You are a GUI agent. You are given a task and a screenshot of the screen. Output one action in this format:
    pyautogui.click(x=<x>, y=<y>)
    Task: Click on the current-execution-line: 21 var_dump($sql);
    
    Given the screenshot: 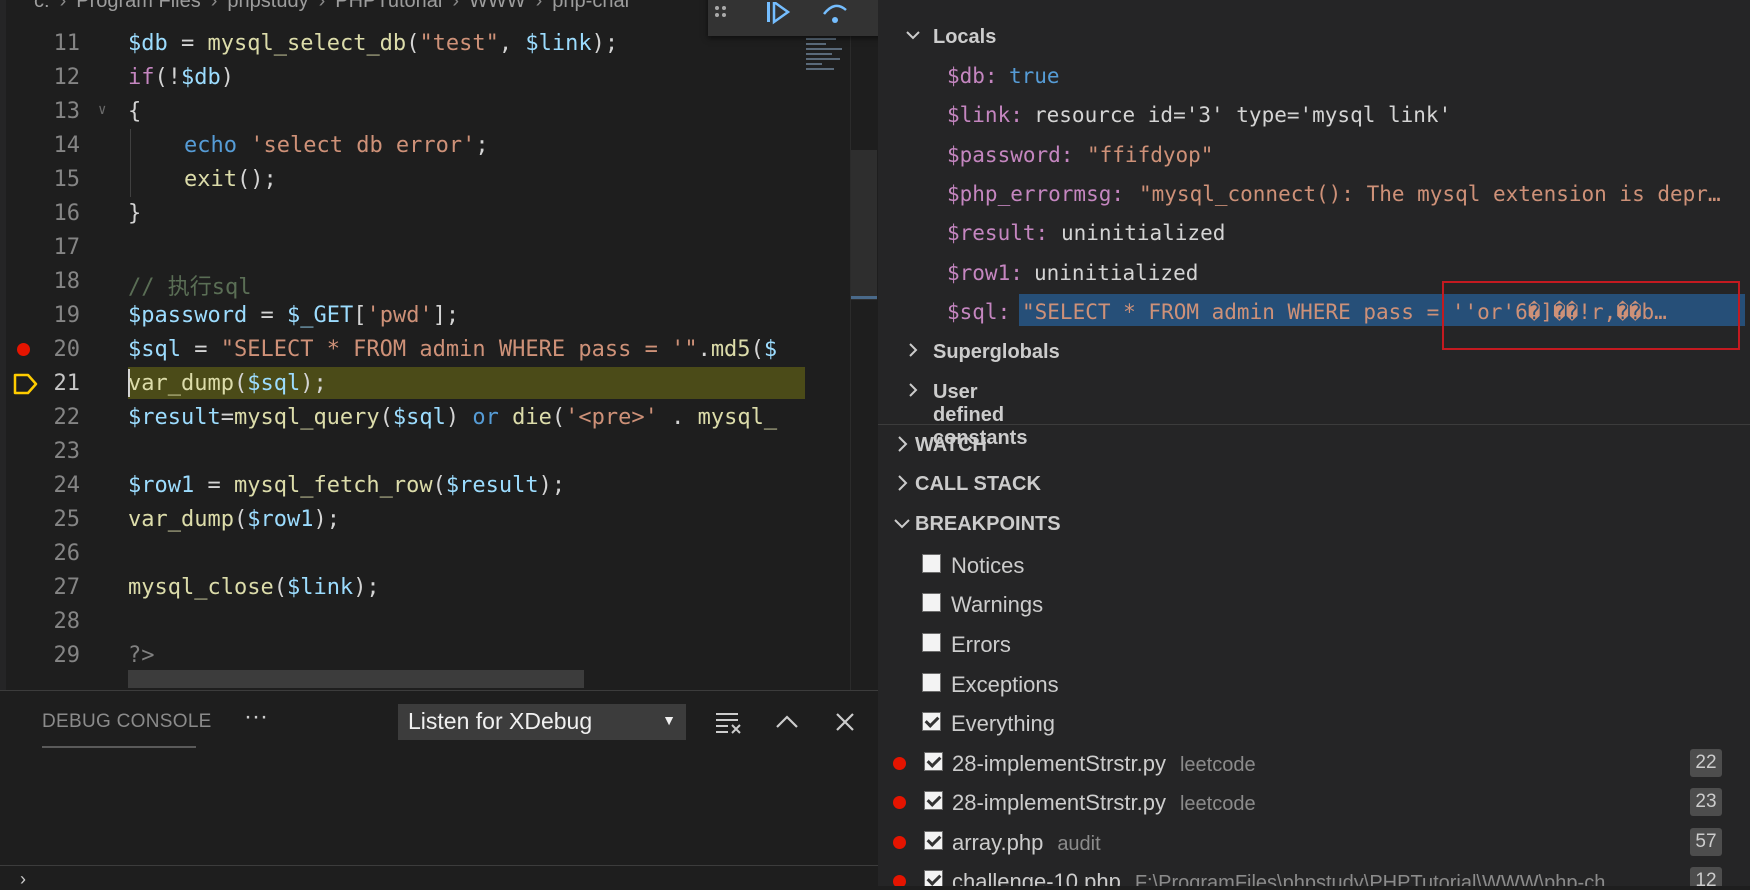 What is the action you would take?
    pyautogui.click(x=403, y=384)
    